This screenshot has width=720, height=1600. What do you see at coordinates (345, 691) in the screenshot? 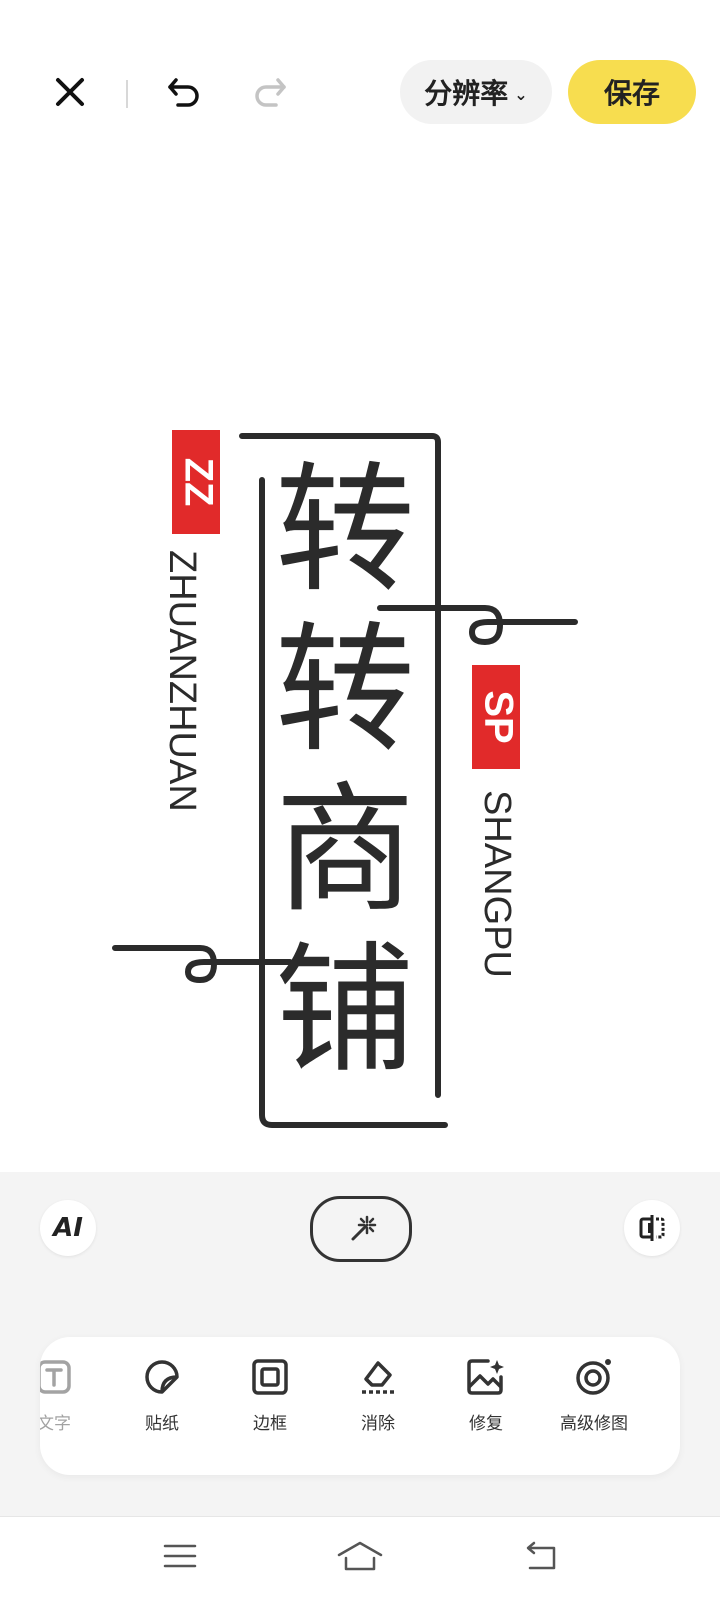
I see `logo-char-2: 转` at bounding box center [345, 691].